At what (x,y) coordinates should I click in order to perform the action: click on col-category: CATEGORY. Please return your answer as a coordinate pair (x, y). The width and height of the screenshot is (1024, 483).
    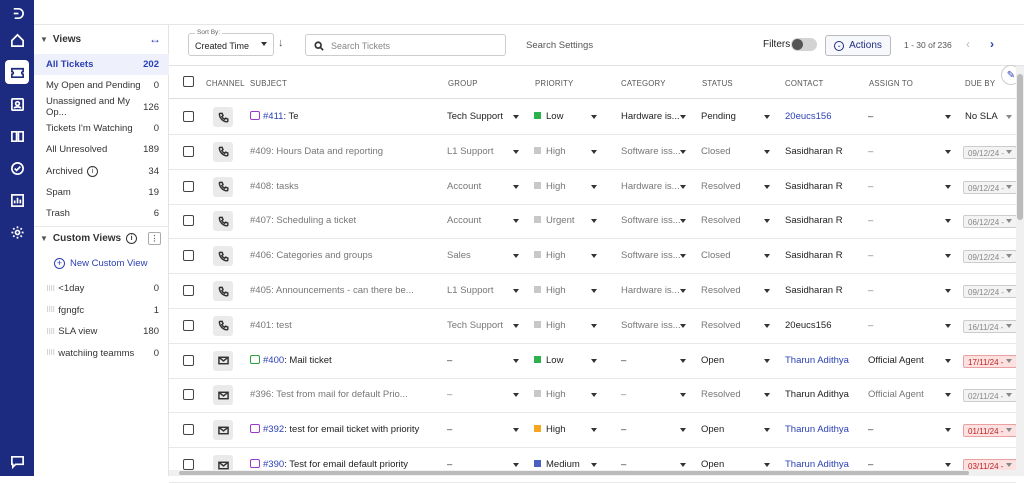
    Looking at the image, I should click on (643, 83).